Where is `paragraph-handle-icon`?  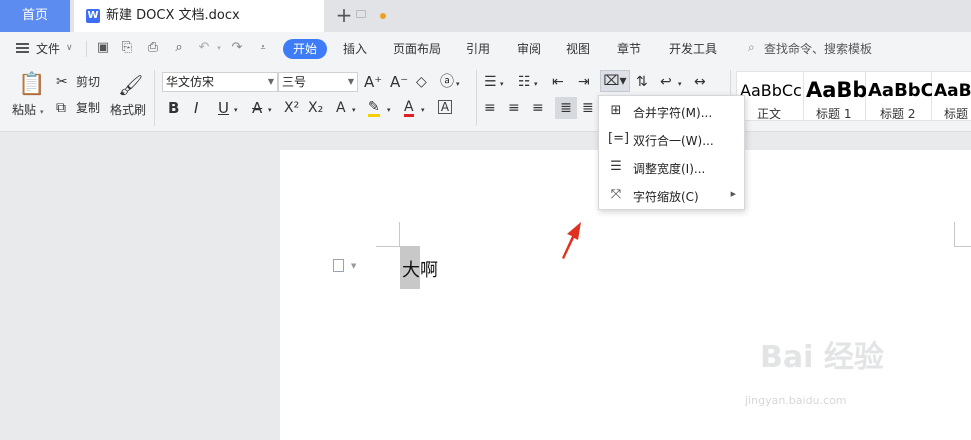 paragraph-handle-icon is located at coordinates (338, 265).